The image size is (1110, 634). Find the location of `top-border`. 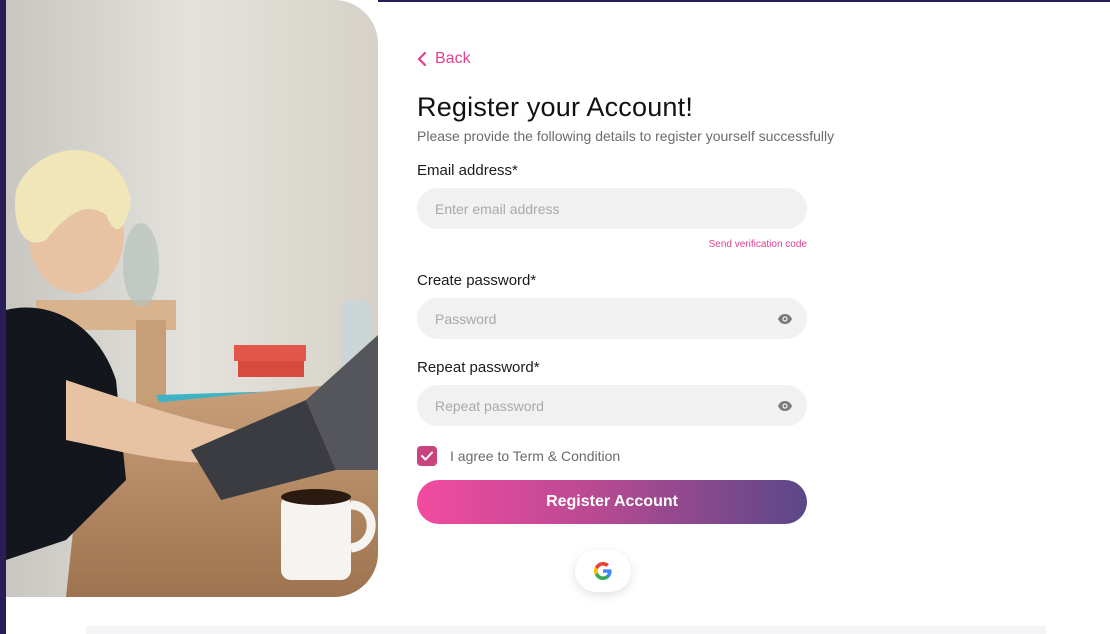

top-border is located at coordinates (744, 1).